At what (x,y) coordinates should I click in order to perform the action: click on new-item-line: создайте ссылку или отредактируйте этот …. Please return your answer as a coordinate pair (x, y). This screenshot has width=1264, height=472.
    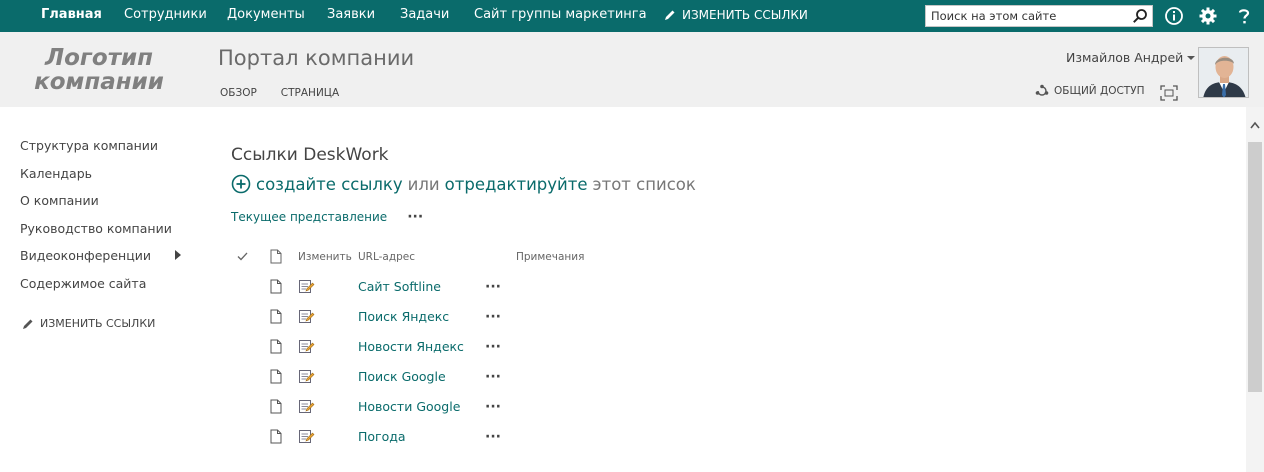
    Looking at the image, I should click on (463, 184).